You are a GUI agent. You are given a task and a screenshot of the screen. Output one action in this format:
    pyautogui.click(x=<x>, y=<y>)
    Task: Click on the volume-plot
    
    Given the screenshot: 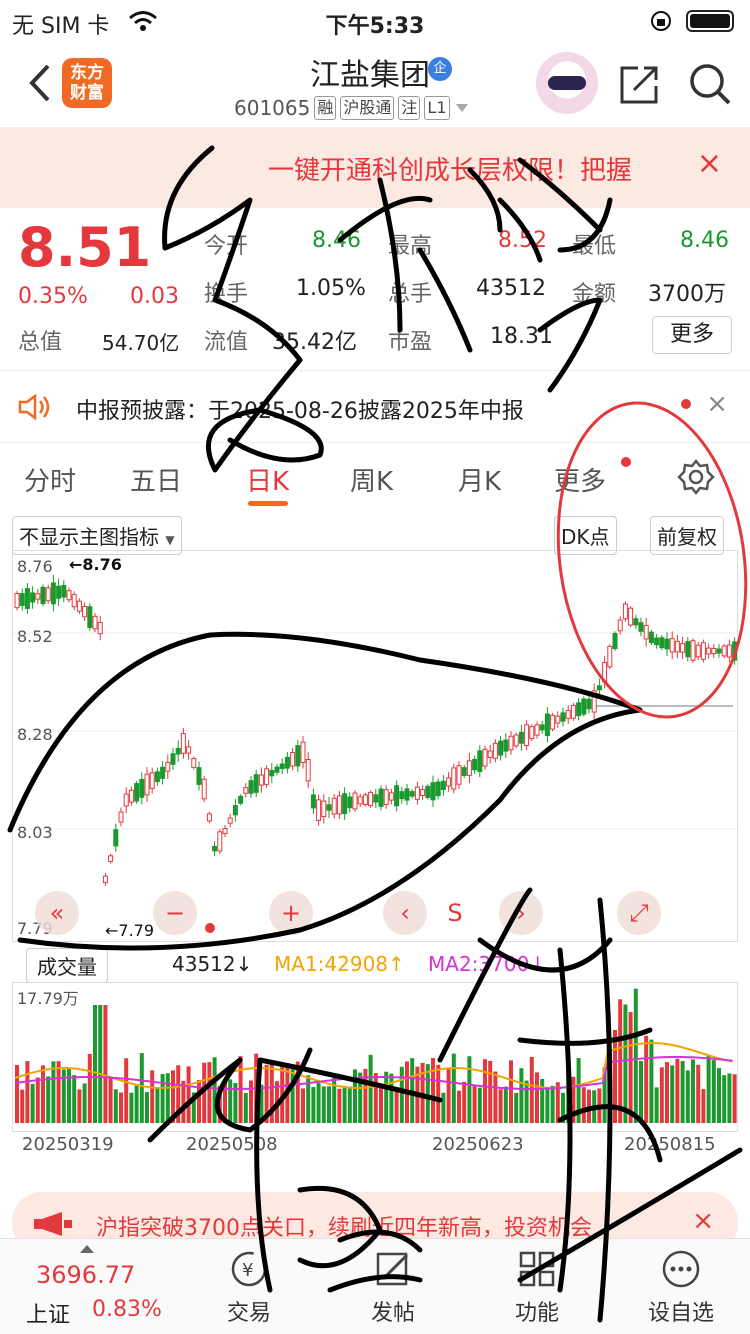 What is the action you would take?
    pyautogui.click(x=375, y=1055)
    